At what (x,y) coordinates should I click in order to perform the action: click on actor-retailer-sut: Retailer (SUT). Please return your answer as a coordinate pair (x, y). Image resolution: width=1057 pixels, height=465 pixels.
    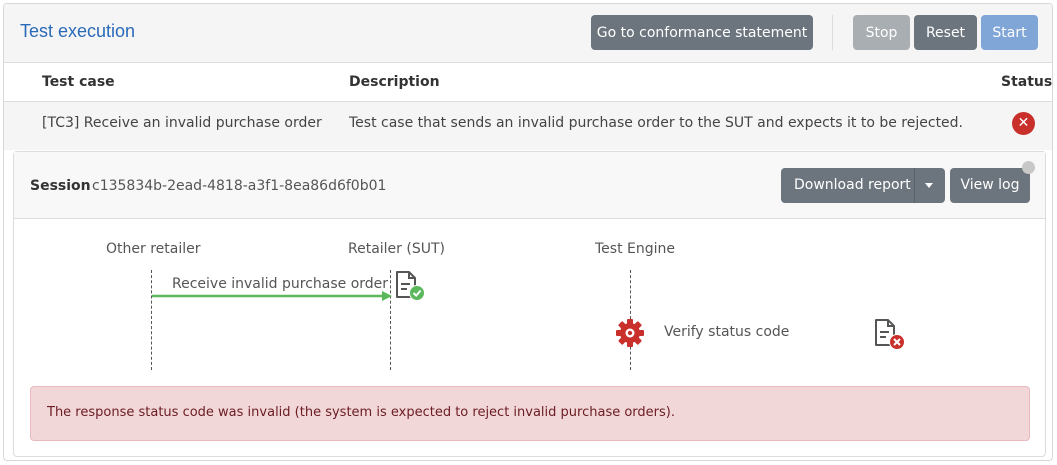
    Looking at the image, I should click on (396, 249).